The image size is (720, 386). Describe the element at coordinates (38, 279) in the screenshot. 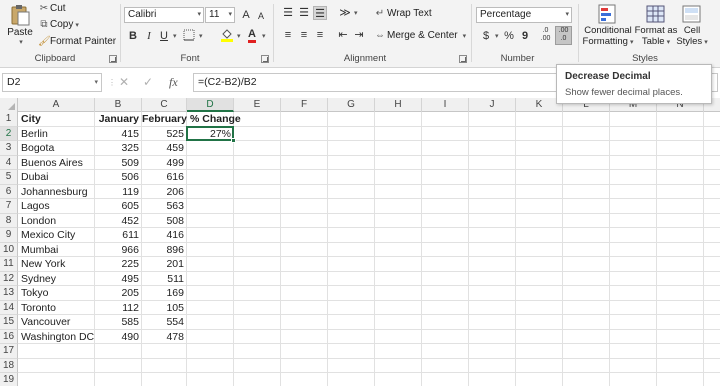

I see `cell-city: Sydney` at that location.